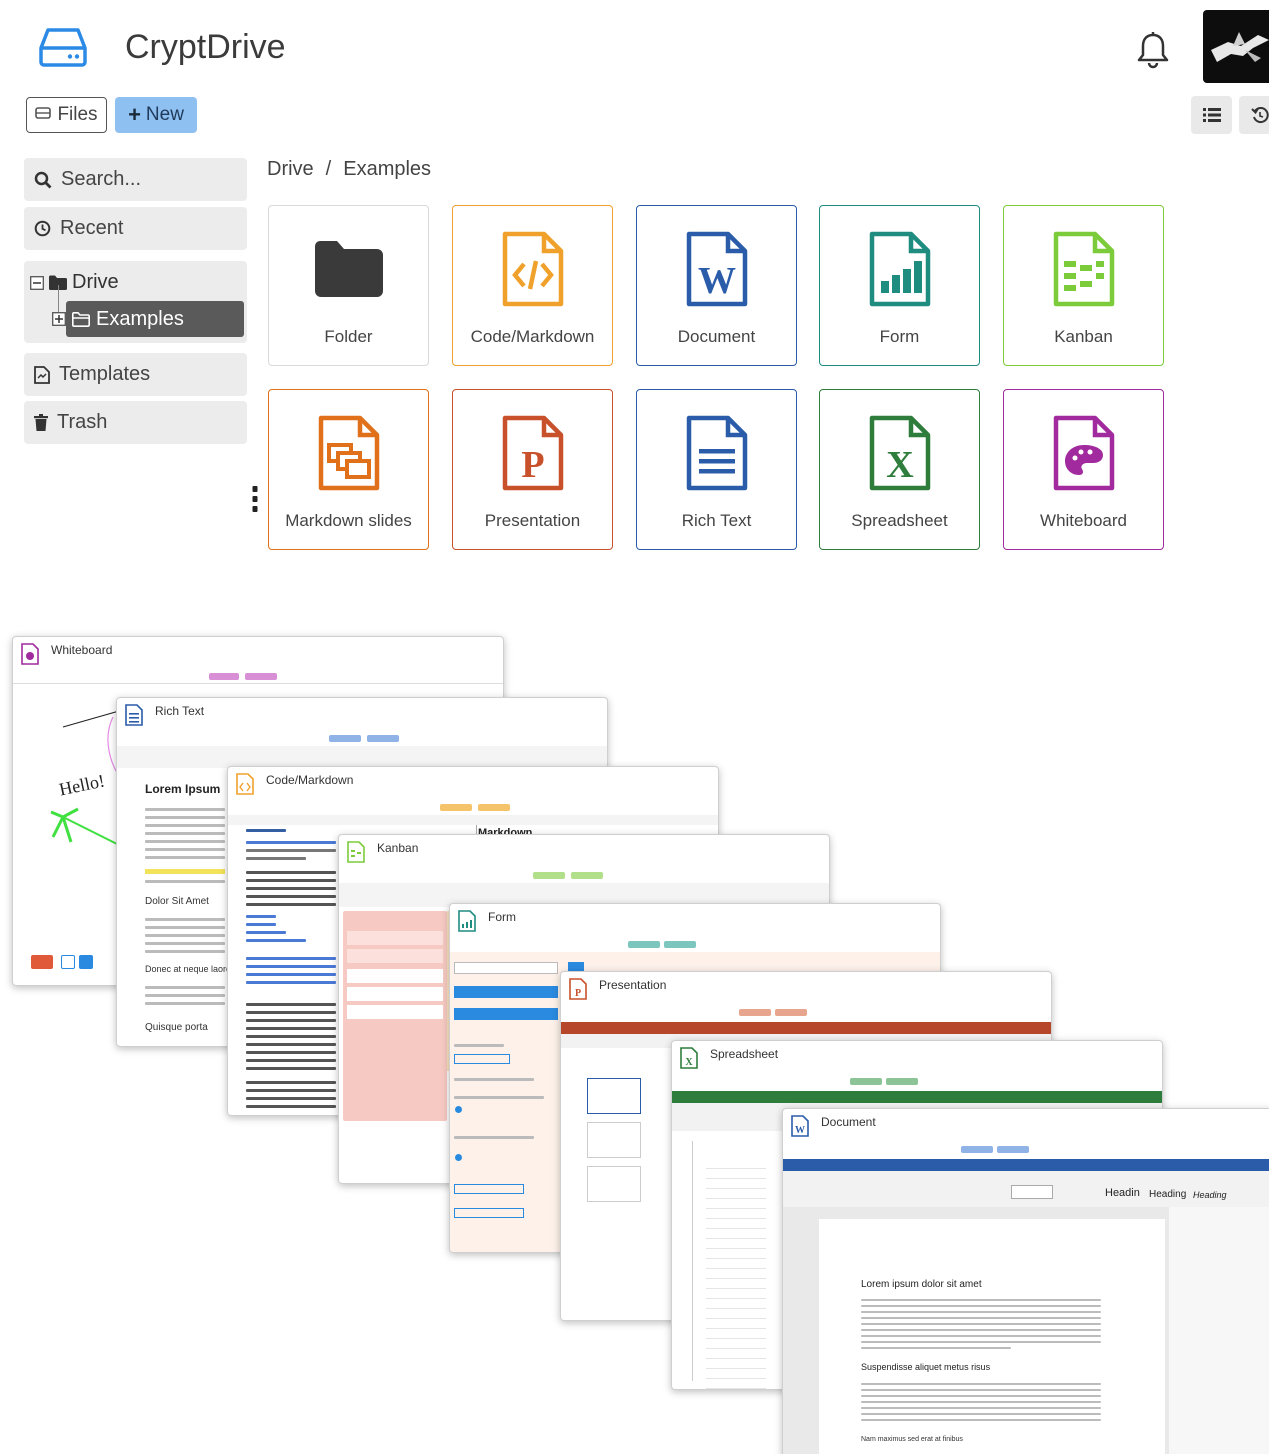  I want to click on card-label: Form, so click(899, 336).